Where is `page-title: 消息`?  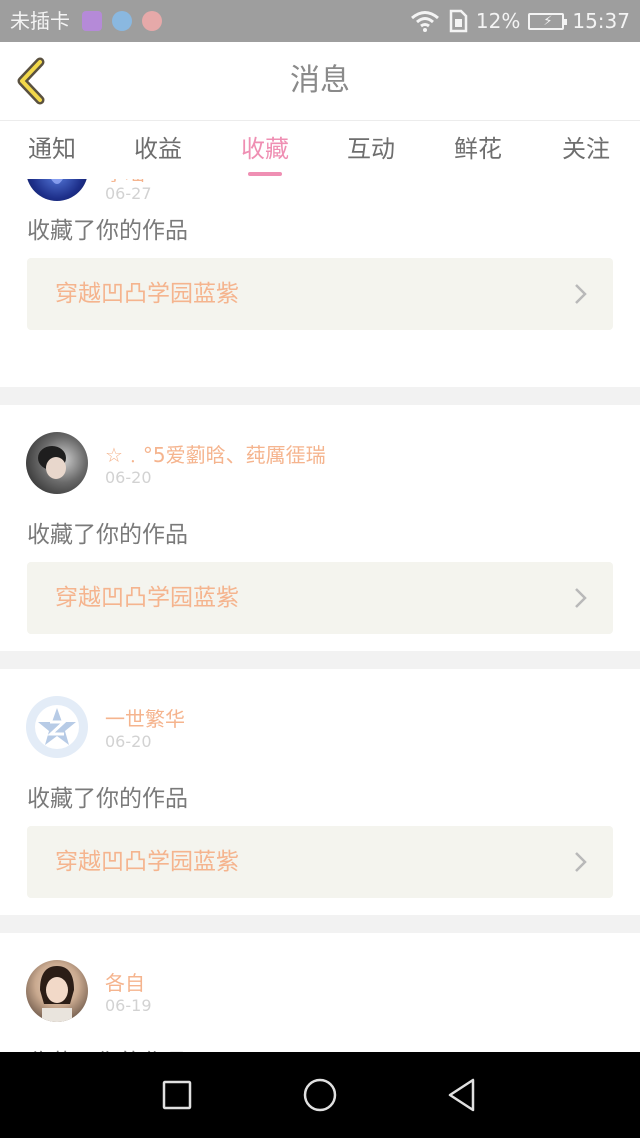
page-title: 消息 is located at coordinates (320, 80).